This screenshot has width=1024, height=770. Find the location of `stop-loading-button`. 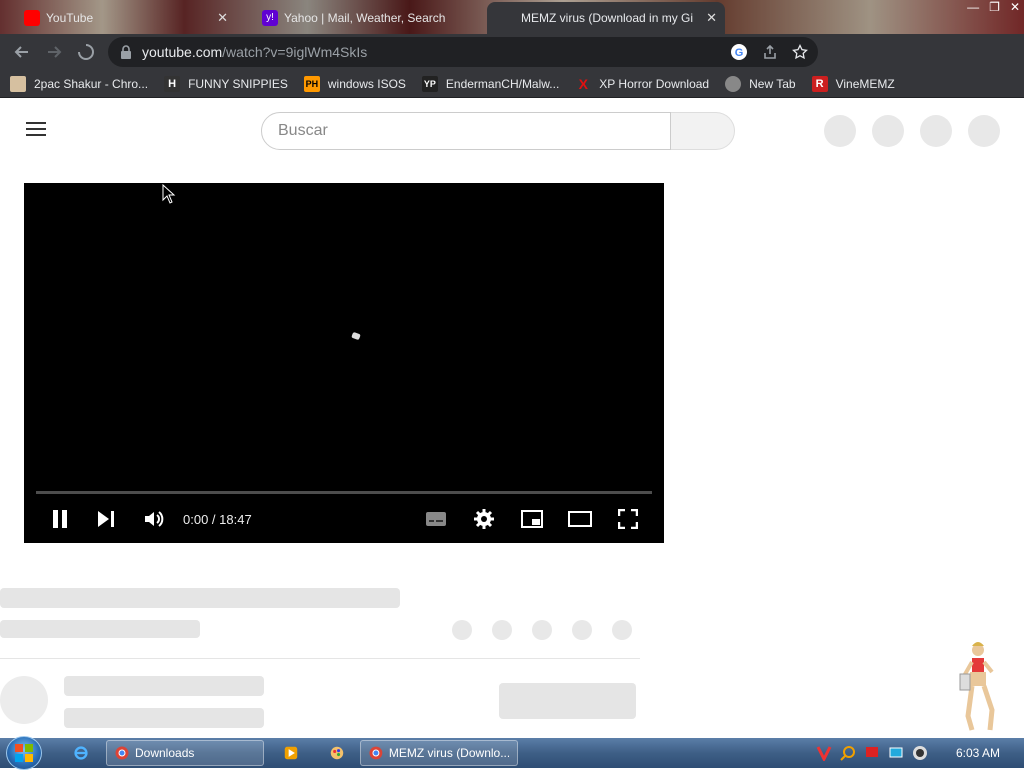

stop-loading-button is located at coordinates (86, 52).